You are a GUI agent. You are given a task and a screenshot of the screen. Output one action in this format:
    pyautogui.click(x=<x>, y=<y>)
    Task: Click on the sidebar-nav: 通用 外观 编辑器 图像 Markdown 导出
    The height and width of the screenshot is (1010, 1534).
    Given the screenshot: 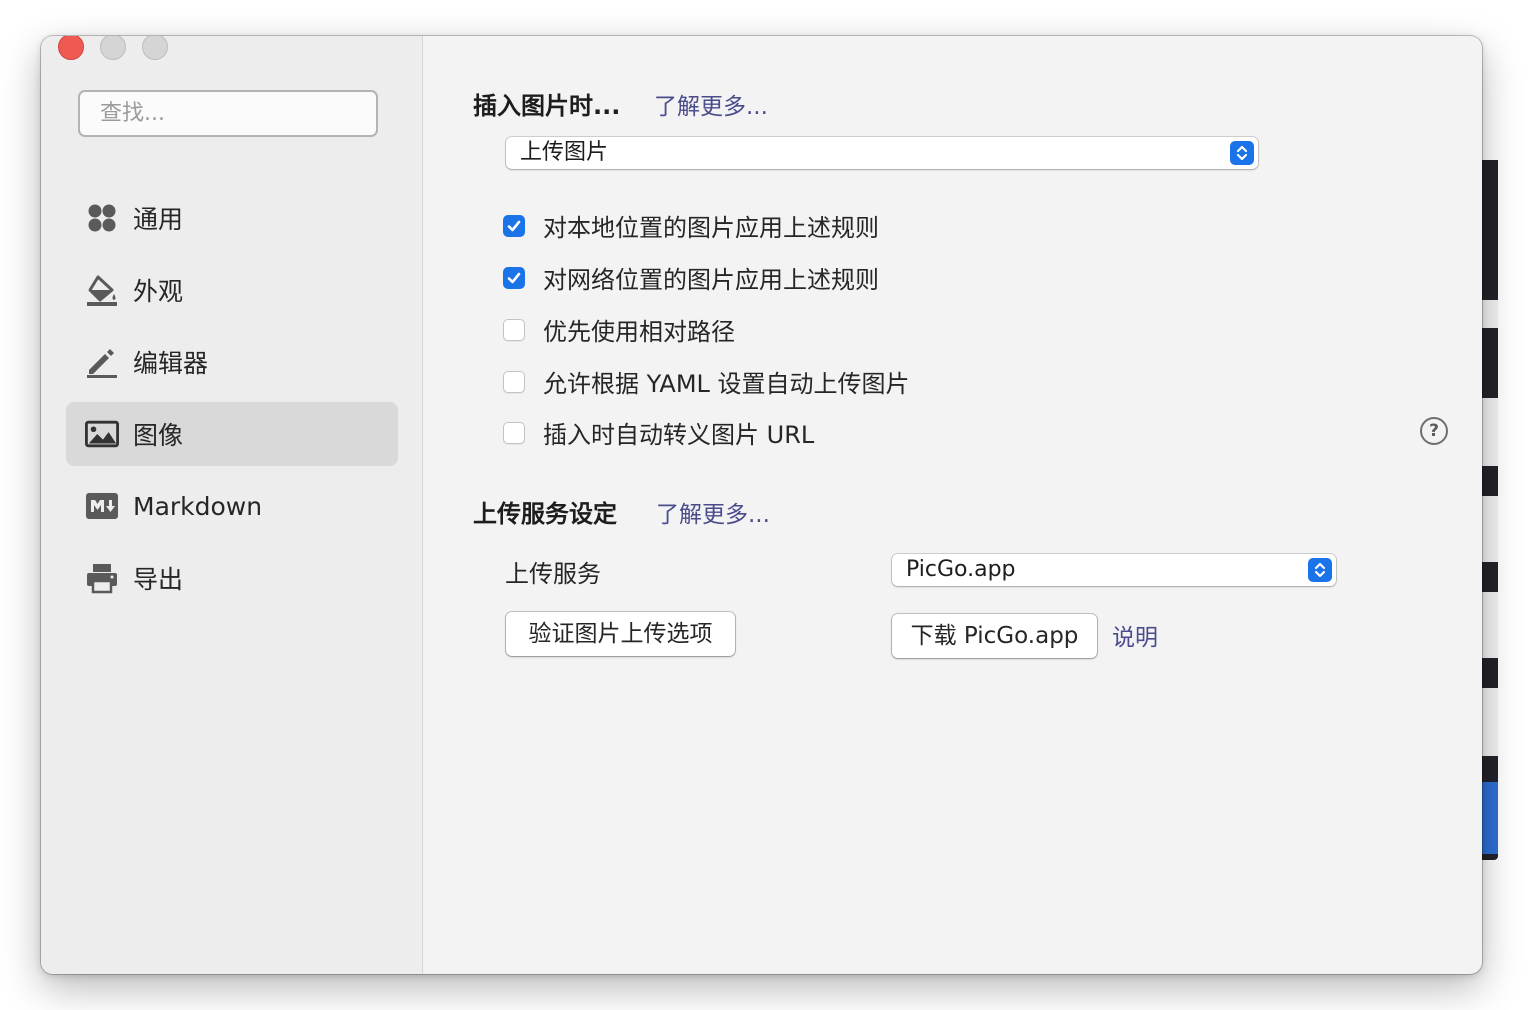 What is the action you would take?
    pyautogui.click(x=232, y=402)
    